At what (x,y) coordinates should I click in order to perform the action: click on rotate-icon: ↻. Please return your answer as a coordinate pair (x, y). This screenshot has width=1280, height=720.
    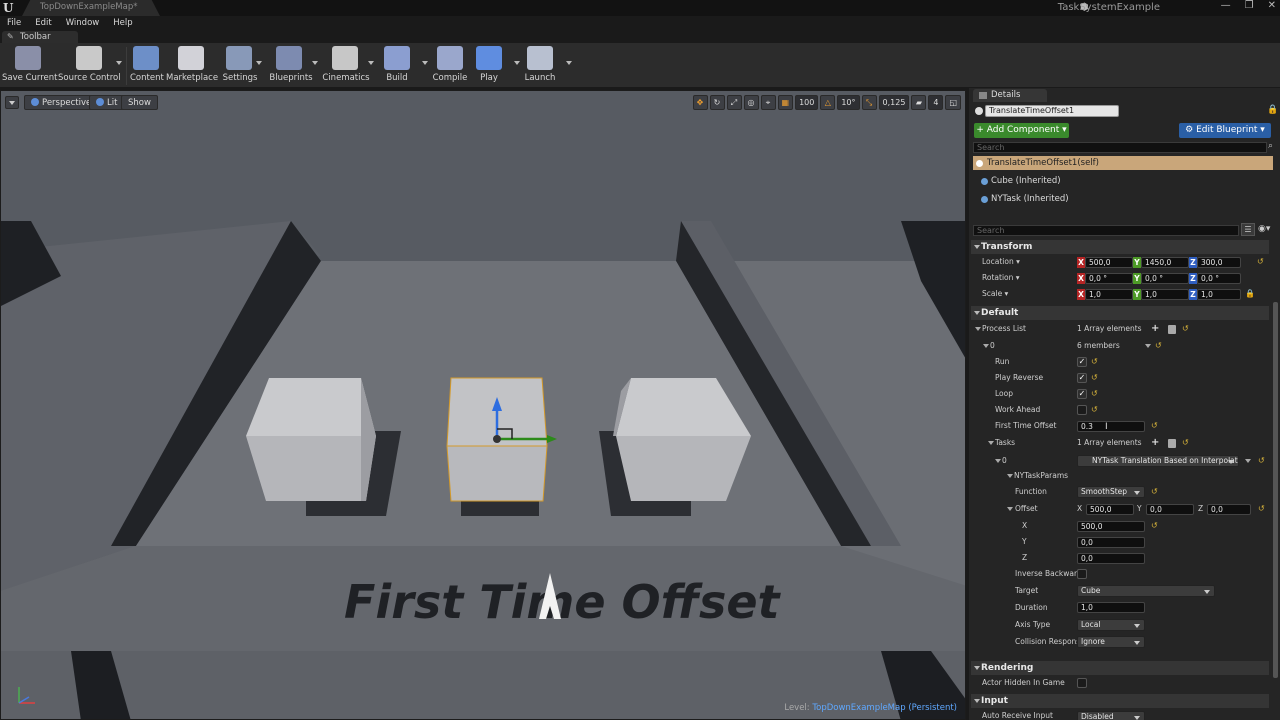
    Looking at the image, I should click on (717, 102).